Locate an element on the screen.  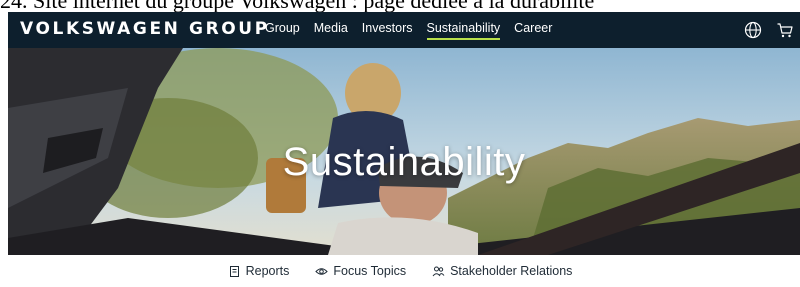
report-icon is located at coordinates (234, 271).